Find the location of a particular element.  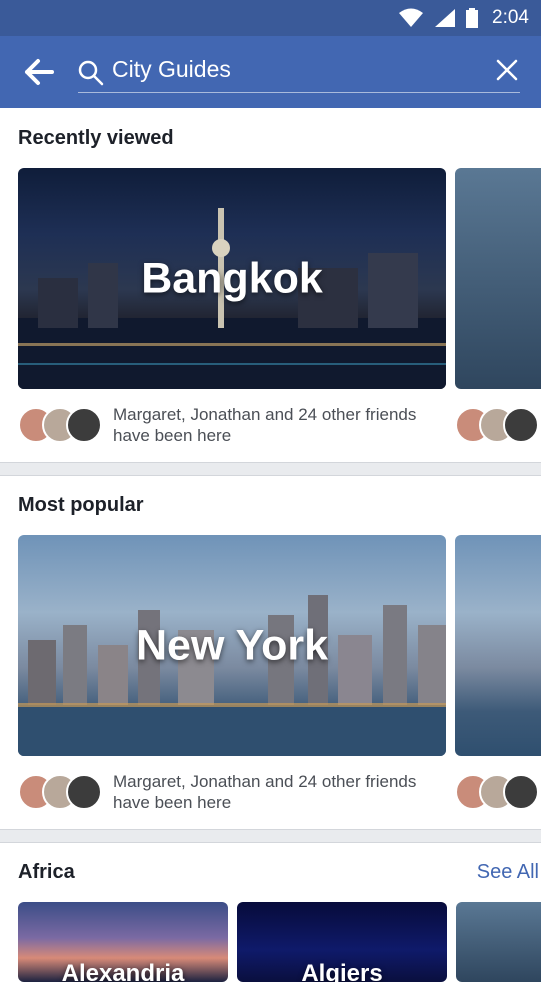

city-card-alexandria: Alexandria is located at coordinates (123, 942).